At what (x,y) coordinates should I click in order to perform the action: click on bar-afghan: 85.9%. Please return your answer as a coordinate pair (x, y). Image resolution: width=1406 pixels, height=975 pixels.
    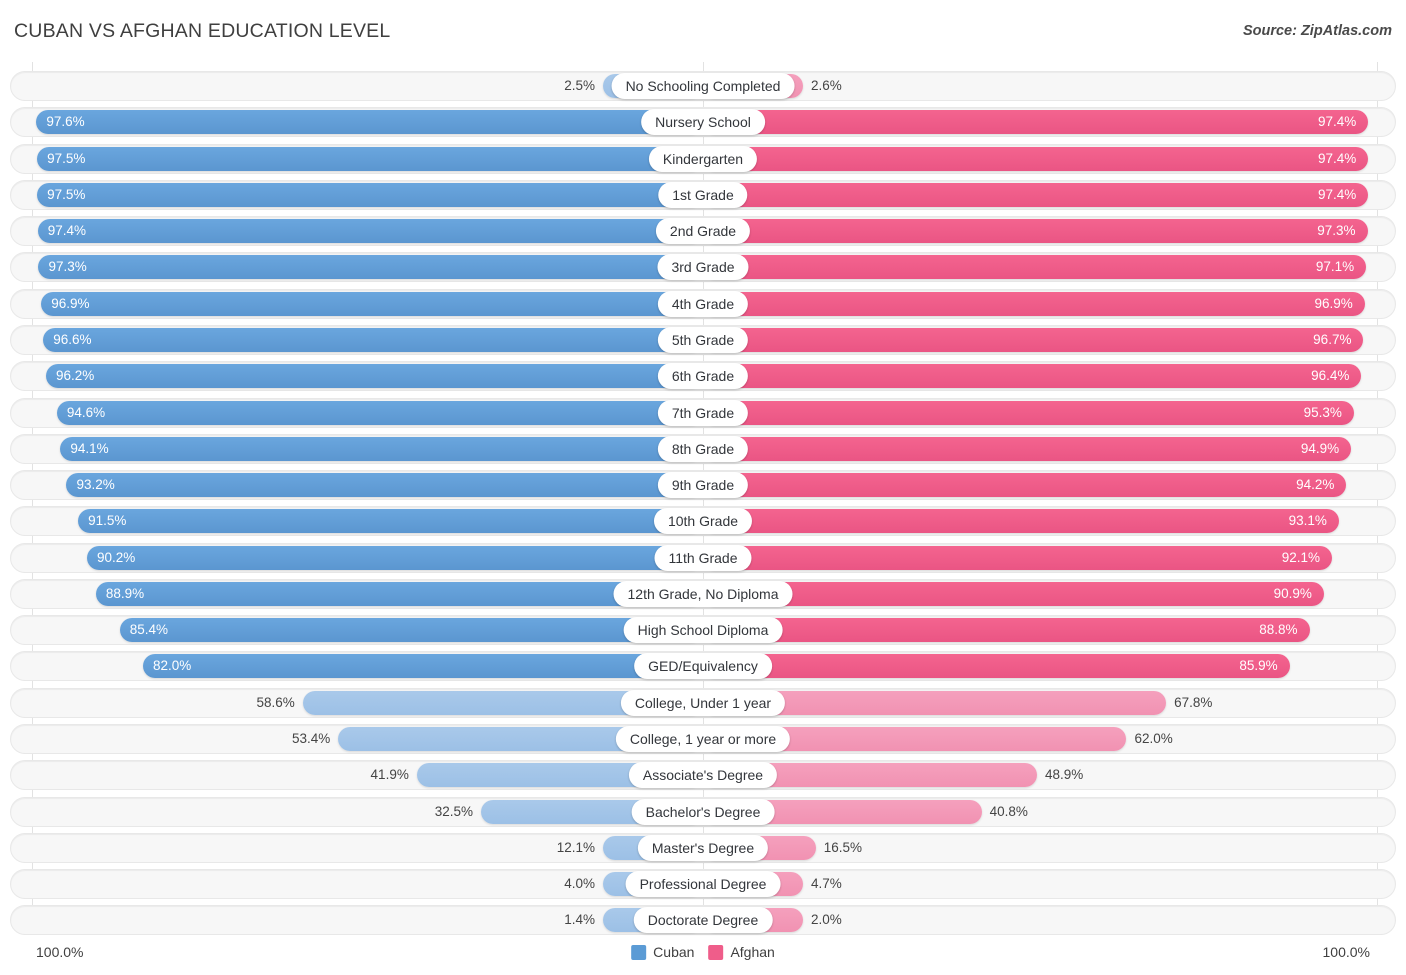
    Looking at the image, I should click on (996, 666).